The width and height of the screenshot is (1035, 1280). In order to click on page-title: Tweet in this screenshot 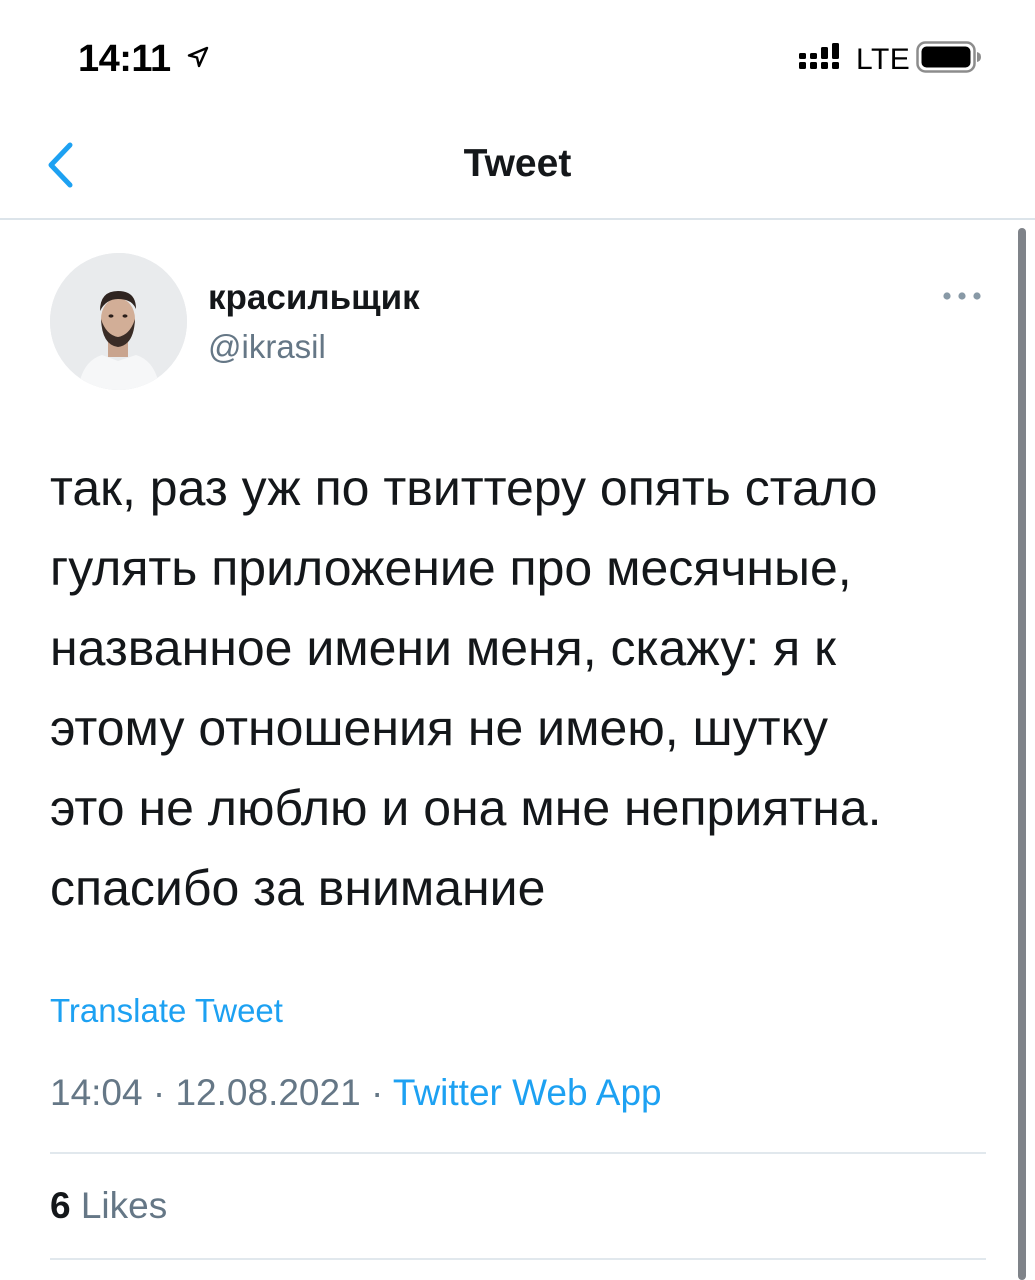, I will do `click(517, 163)`.